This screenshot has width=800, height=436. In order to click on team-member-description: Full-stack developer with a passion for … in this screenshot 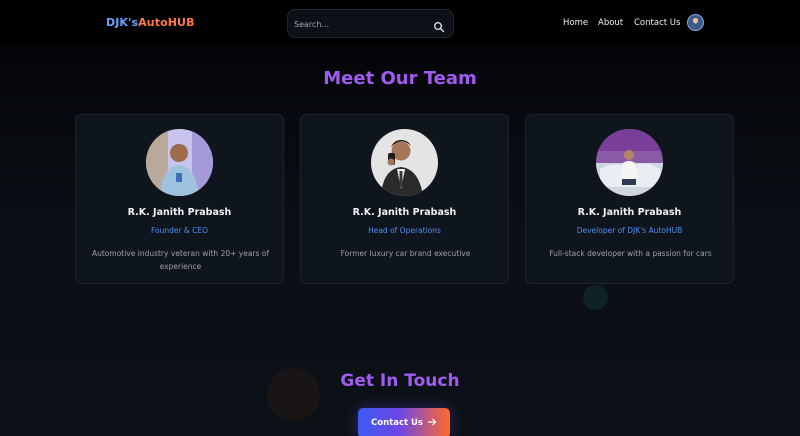, I will do `click(630, 253)`.